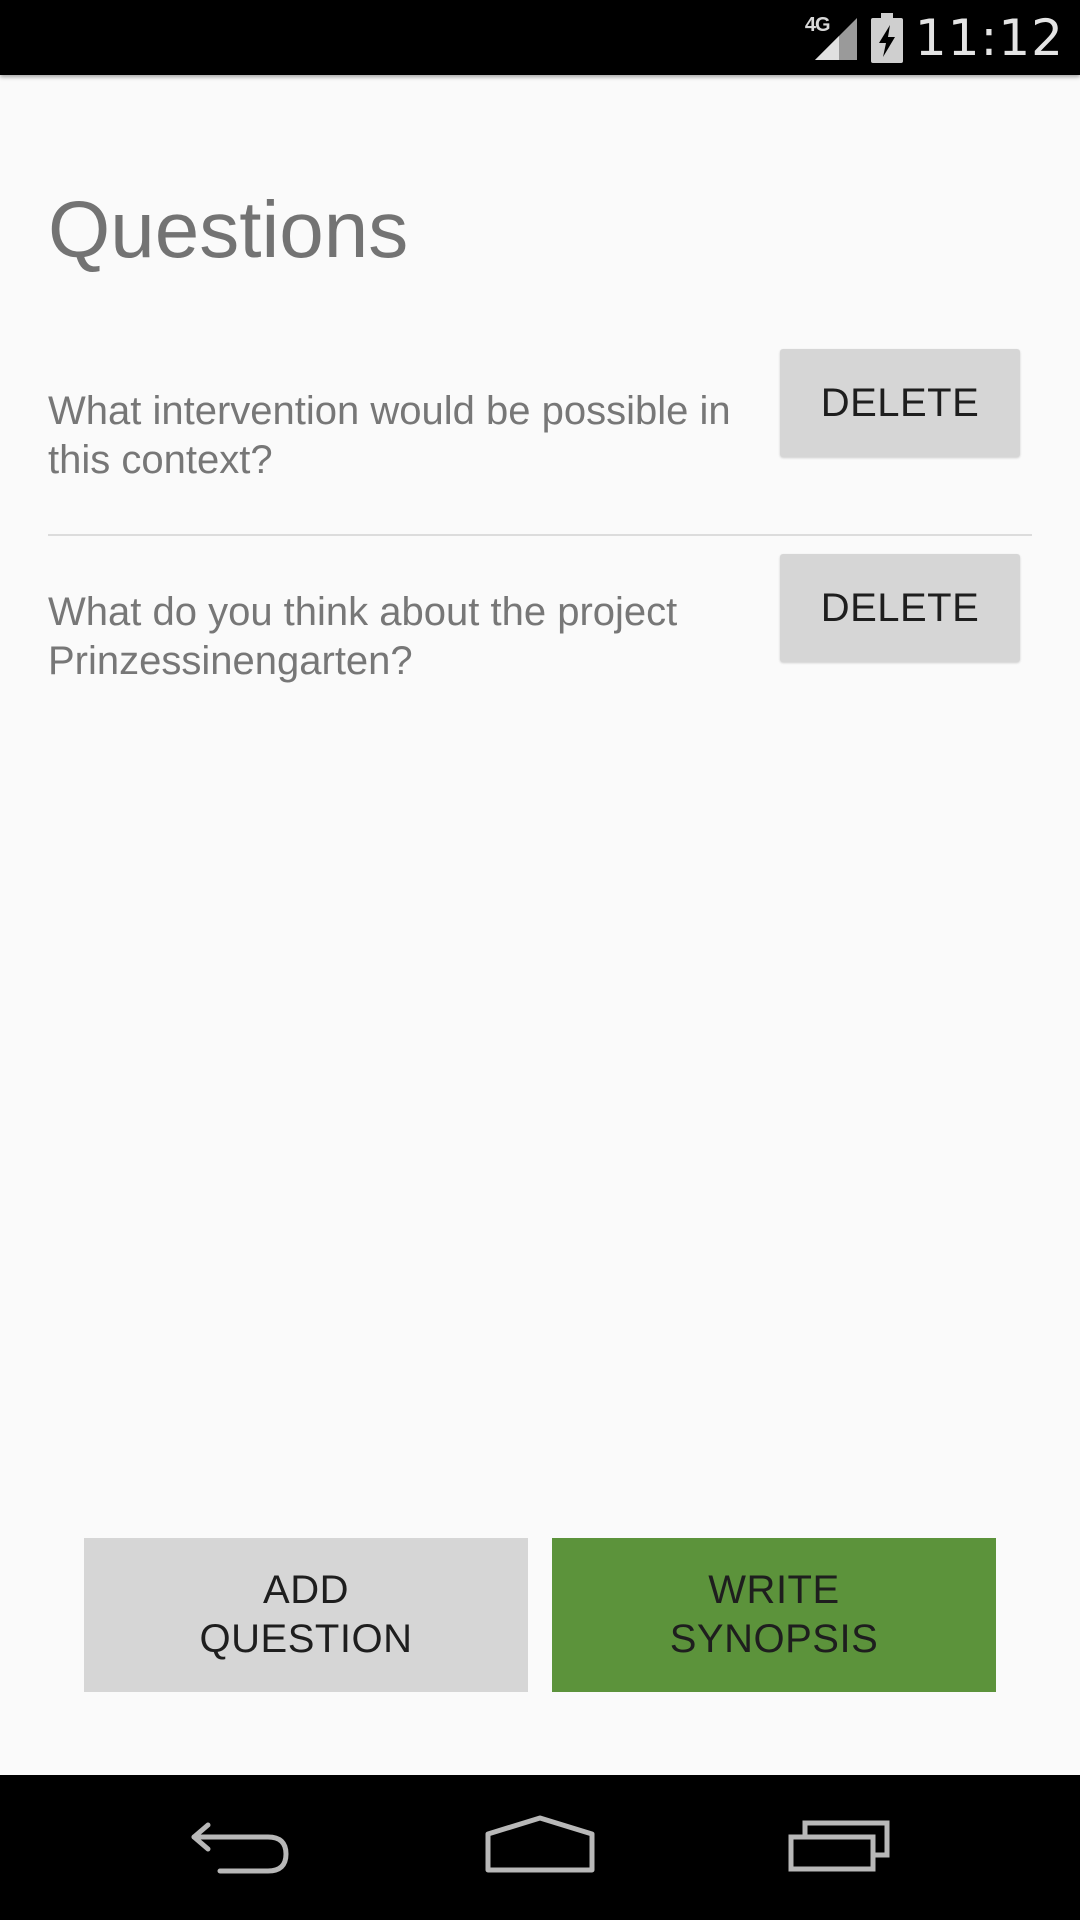 The width and height of the screenshot is (1080, 1920). I want to click on recents-icon, so click(840, 1847).